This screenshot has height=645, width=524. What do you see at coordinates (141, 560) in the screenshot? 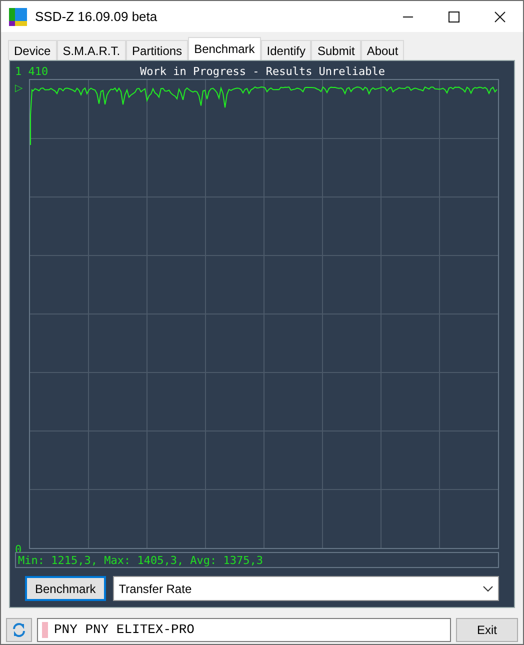
I see `stats-text: Min: 1215,3, Max: 1405,3, Avg: 1375,3` at bounding box center [141, 560].